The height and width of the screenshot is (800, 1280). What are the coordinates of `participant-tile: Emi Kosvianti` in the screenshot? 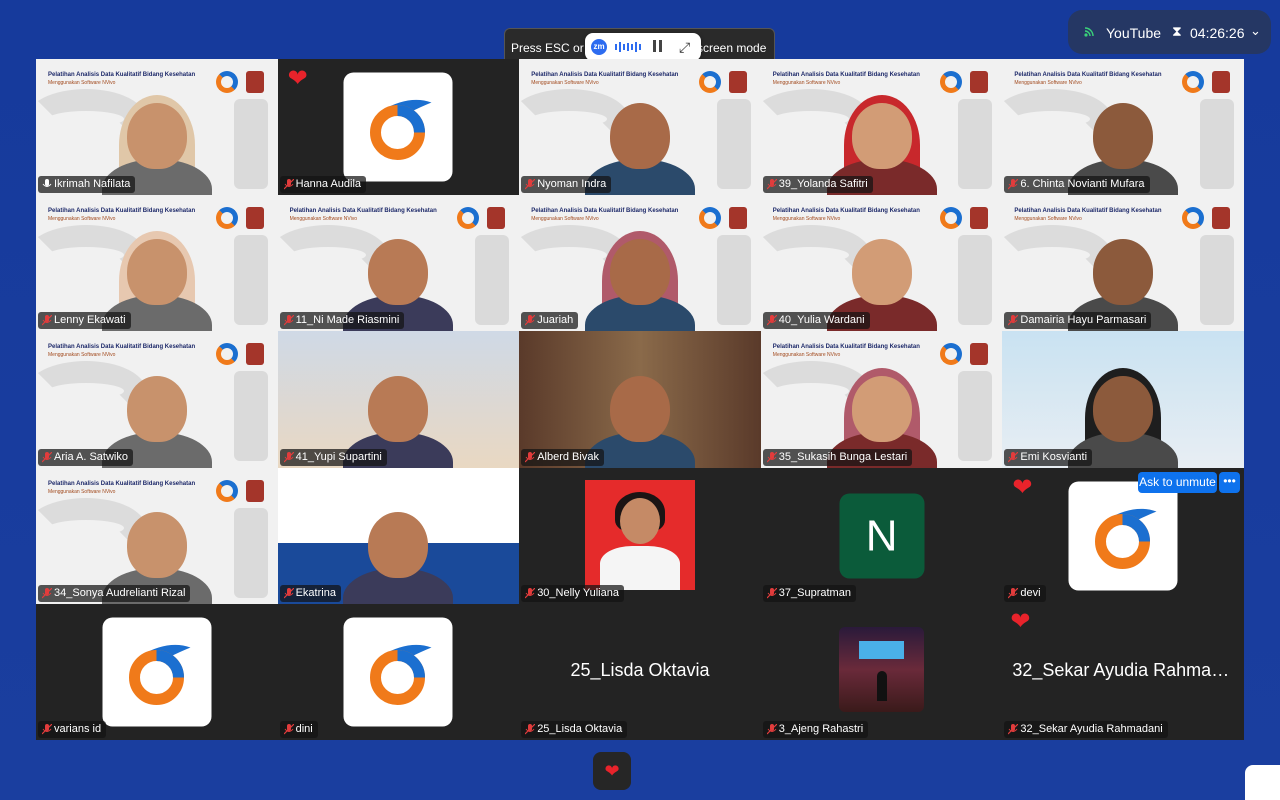 It's located at (1123, 399).